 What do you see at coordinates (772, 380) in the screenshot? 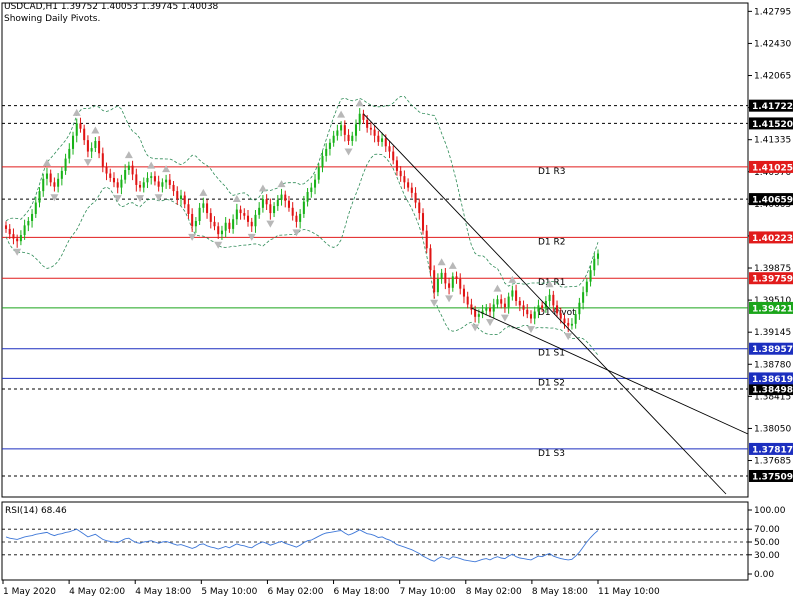
I see `pivot-level-tag: 1.38619` at bounding box center [772, 380].